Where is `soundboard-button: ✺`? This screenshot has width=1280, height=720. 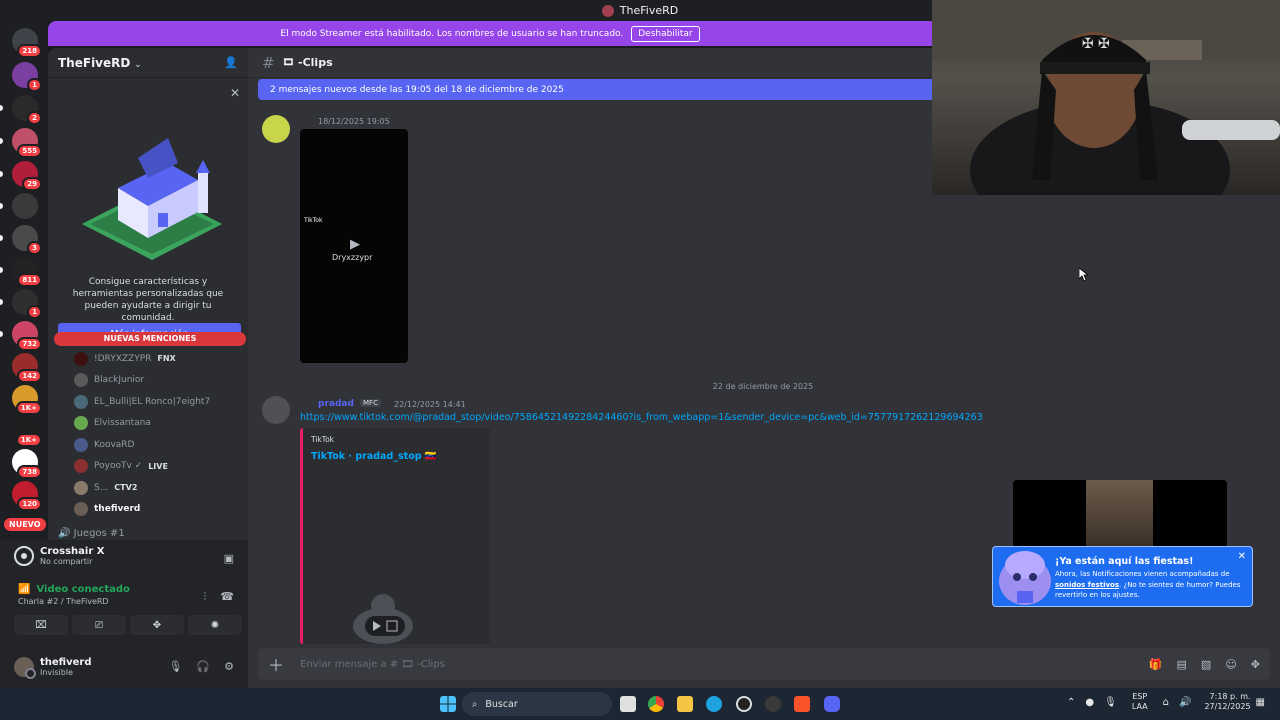 soundboard-button: ✺ is located at coordinates (215, 625).